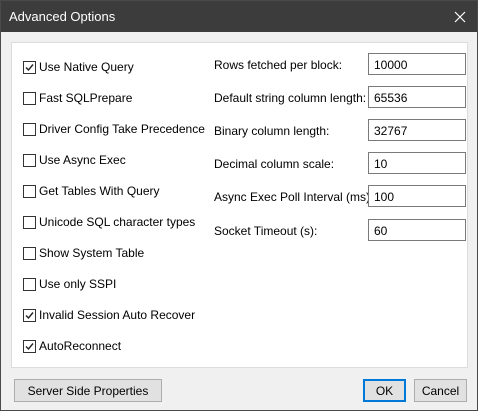  I want to click on field-input: 10, so click(417, 163).